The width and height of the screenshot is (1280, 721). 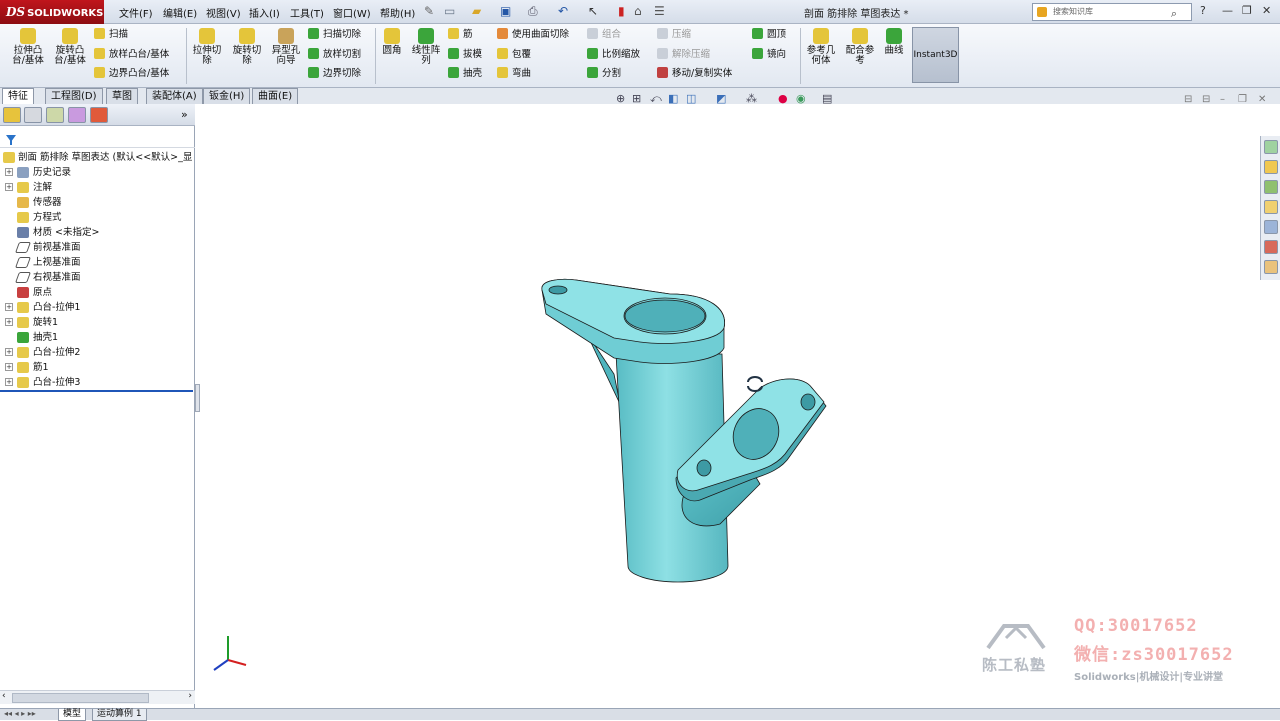 What do you see at coordinates (1271, 187) in the screenshot?
I see `design-library-icon` at bounding box center [1271, 187].